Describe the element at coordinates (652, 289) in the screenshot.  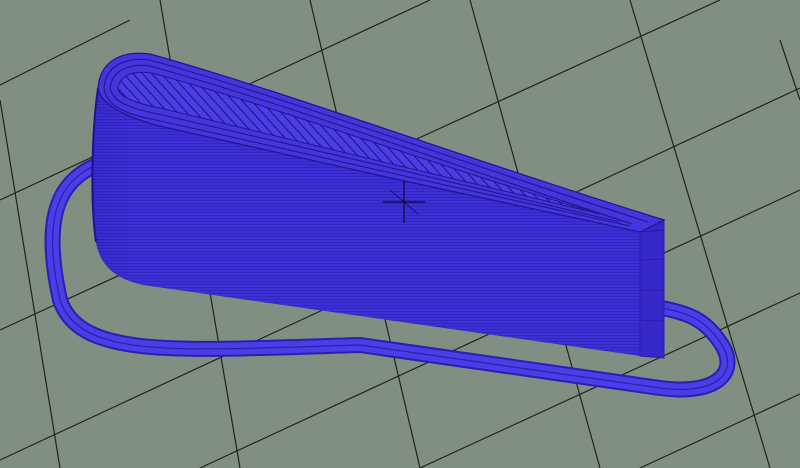
I see `part-end-face` at that location.